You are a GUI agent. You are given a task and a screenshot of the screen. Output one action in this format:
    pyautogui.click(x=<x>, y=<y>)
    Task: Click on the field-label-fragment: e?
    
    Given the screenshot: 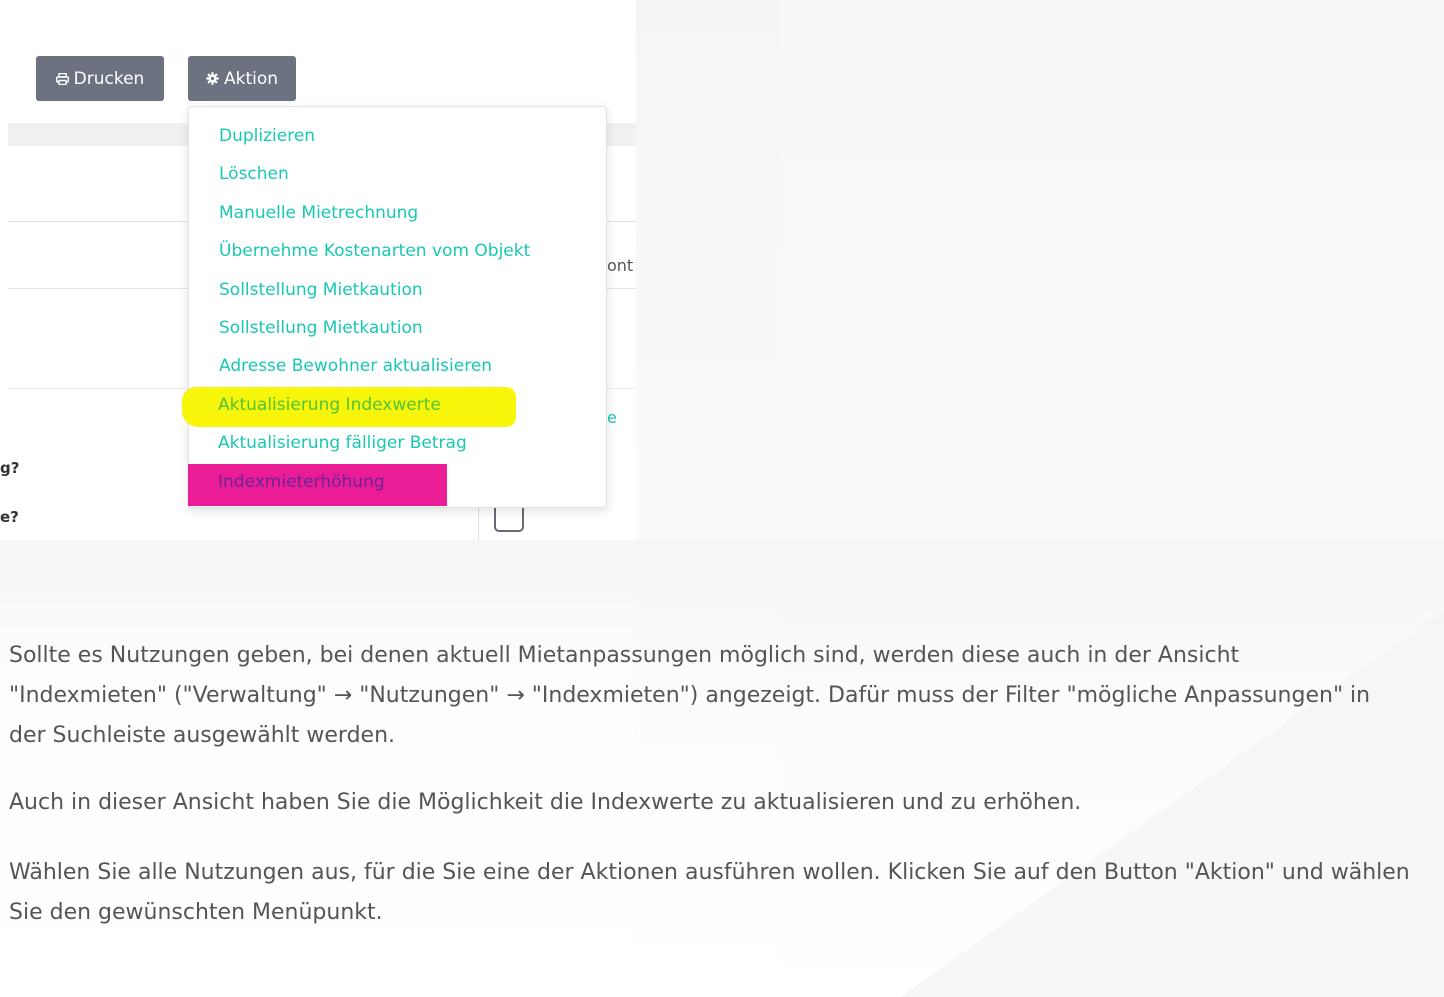 What is the action you would take?
    pyautogui.click(x=9, y=517)
    